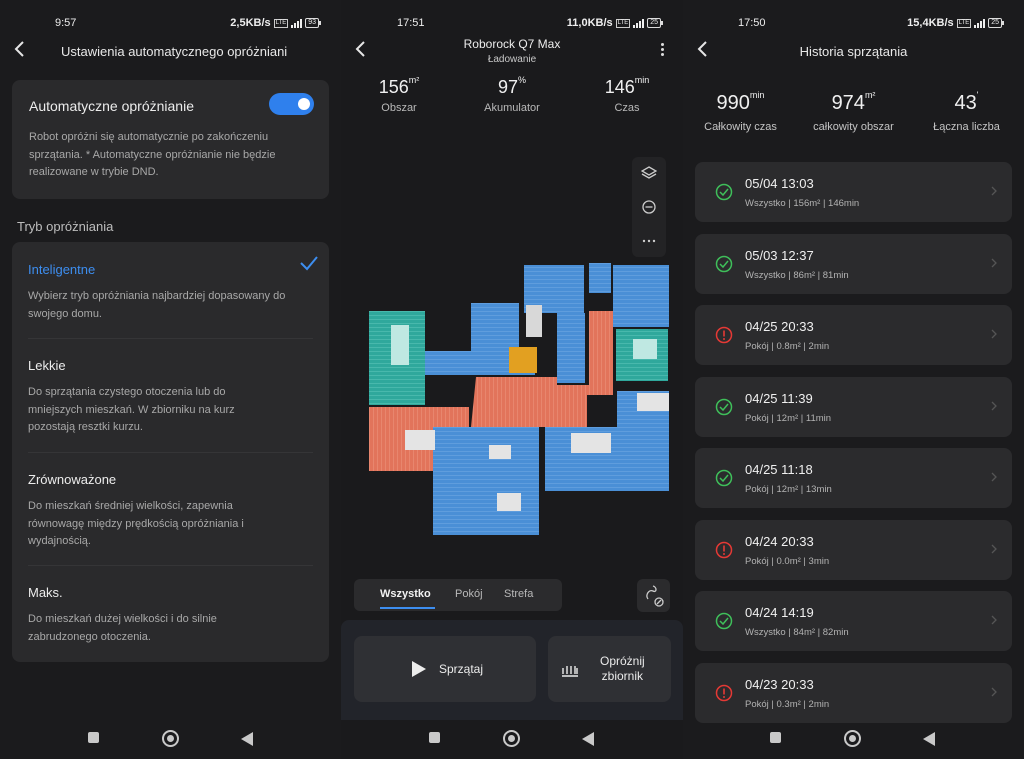 The height and width of the screenshot is (759, 1024). Describe the element at coordinates (853, 478) in the screenshot. I see `history-record: 04/25 11:18 Pokój | 12m² | 13min` at that location.